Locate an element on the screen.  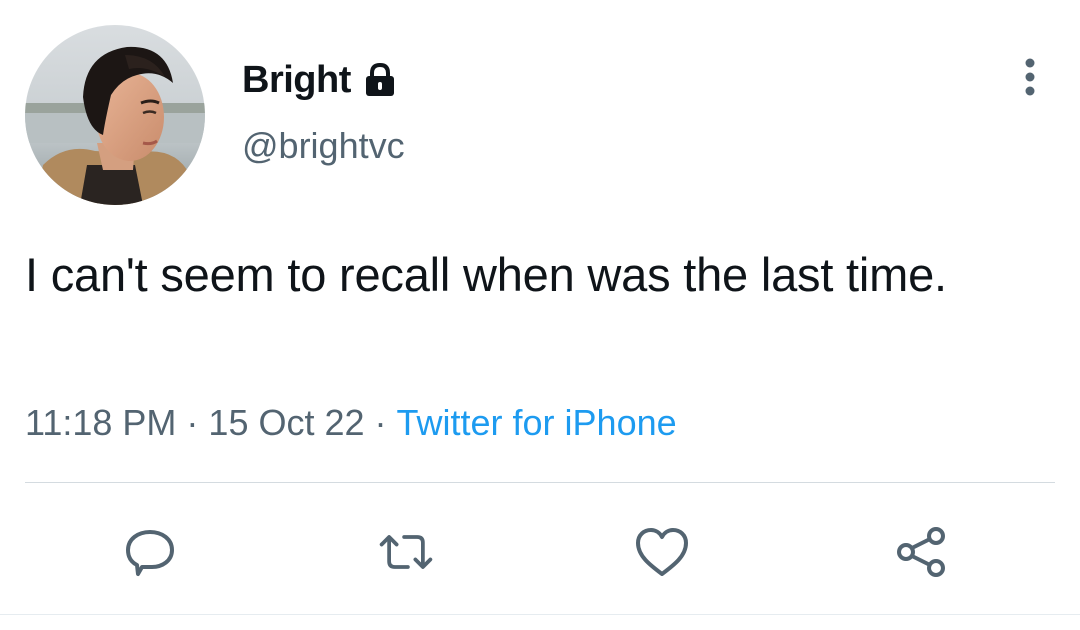
tweet-source-link: Twitter for iPhone is located at coordinates (537, 422).